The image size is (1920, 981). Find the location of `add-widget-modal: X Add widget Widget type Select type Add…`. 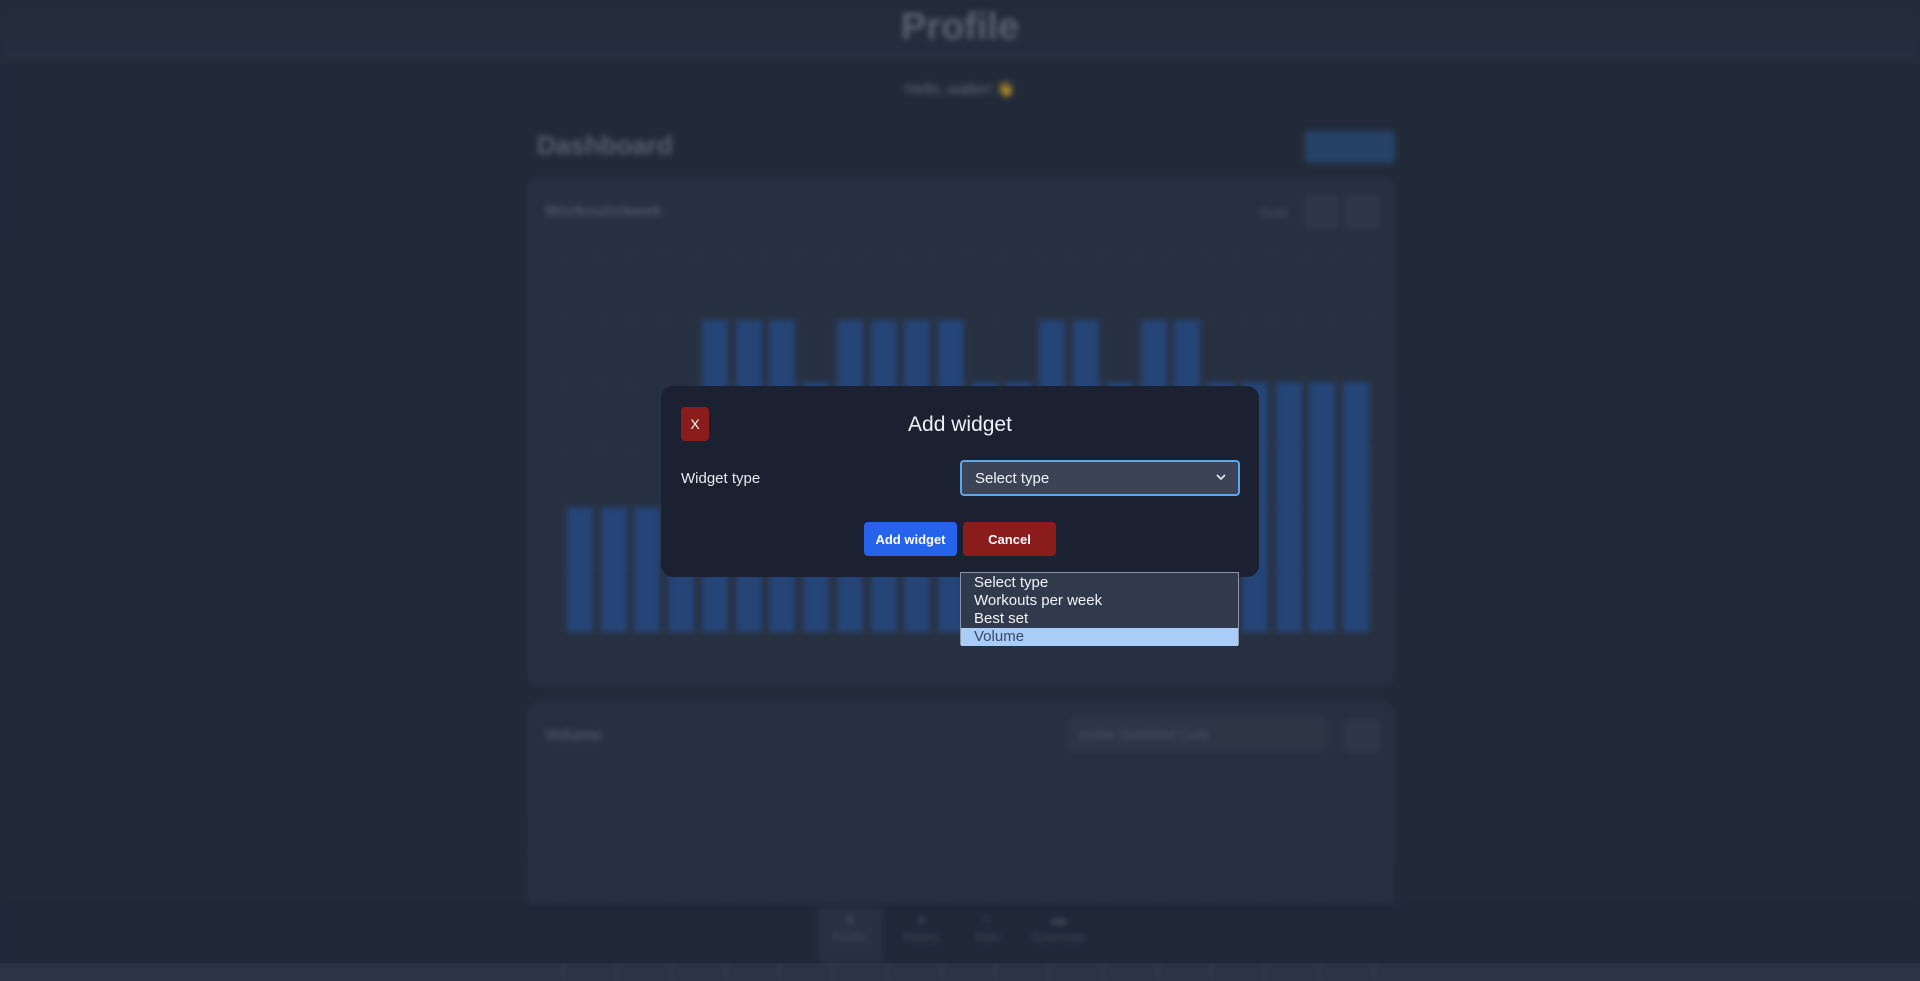

add-widget-modal: X Add widget Widget type Select type Add… is located at coordinates (960, 481).